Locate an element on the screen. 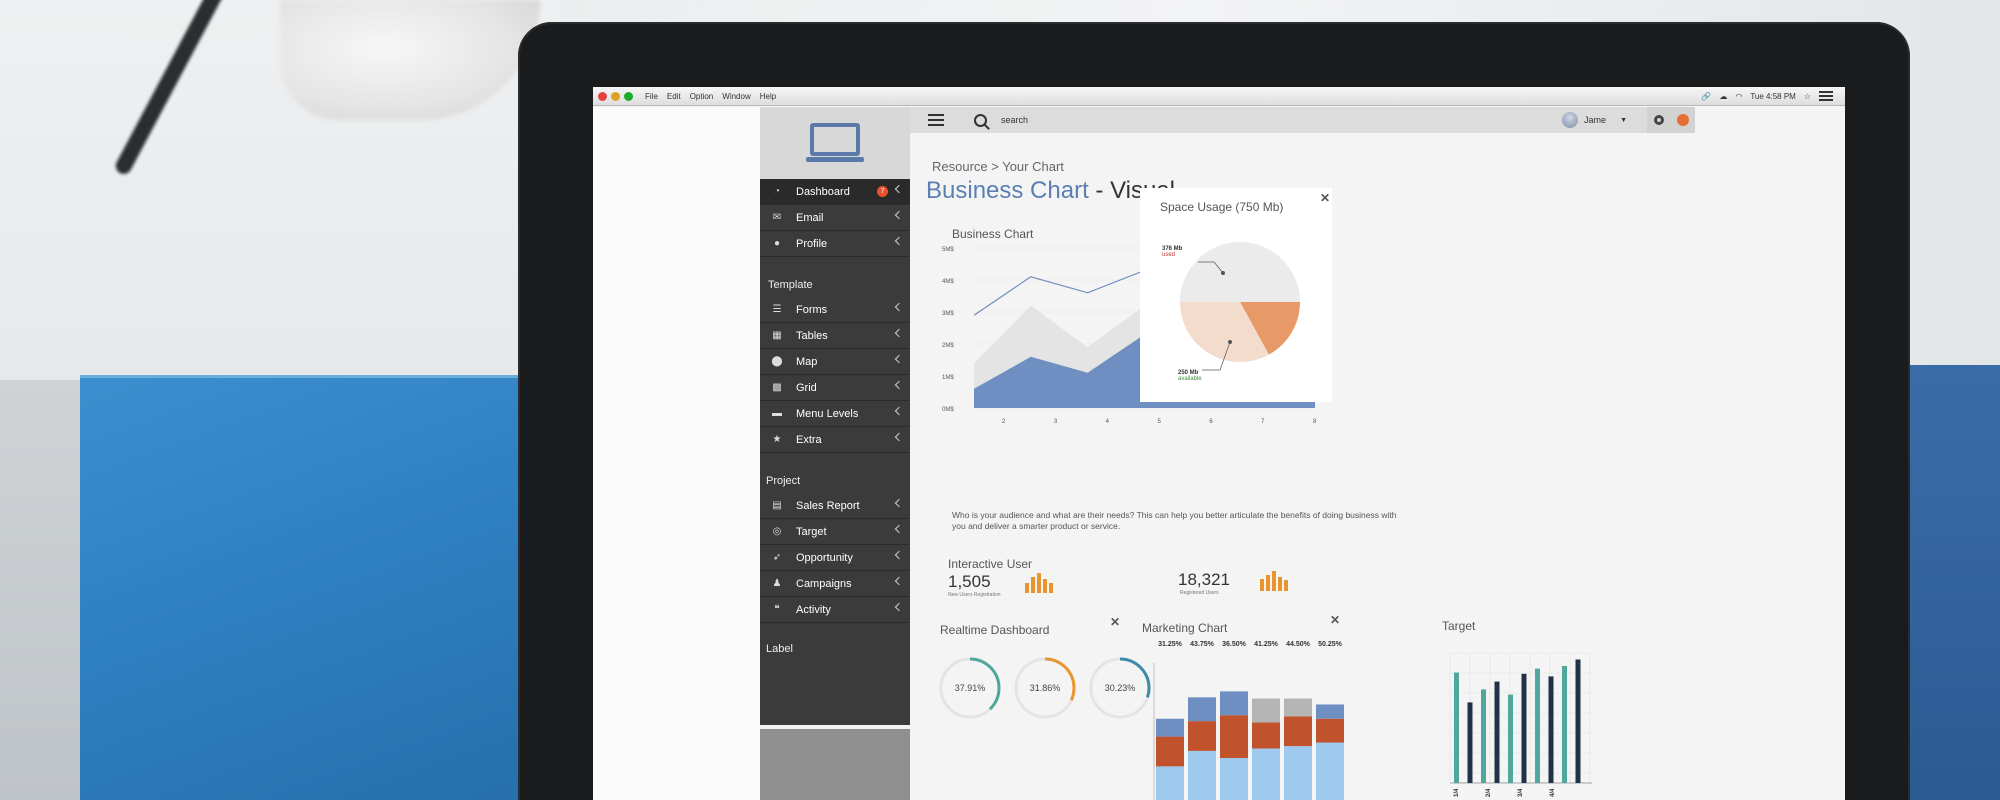 The image size is (2000, 800). sidebar-item-label: Sales Report is located at coordinates (828, 505).